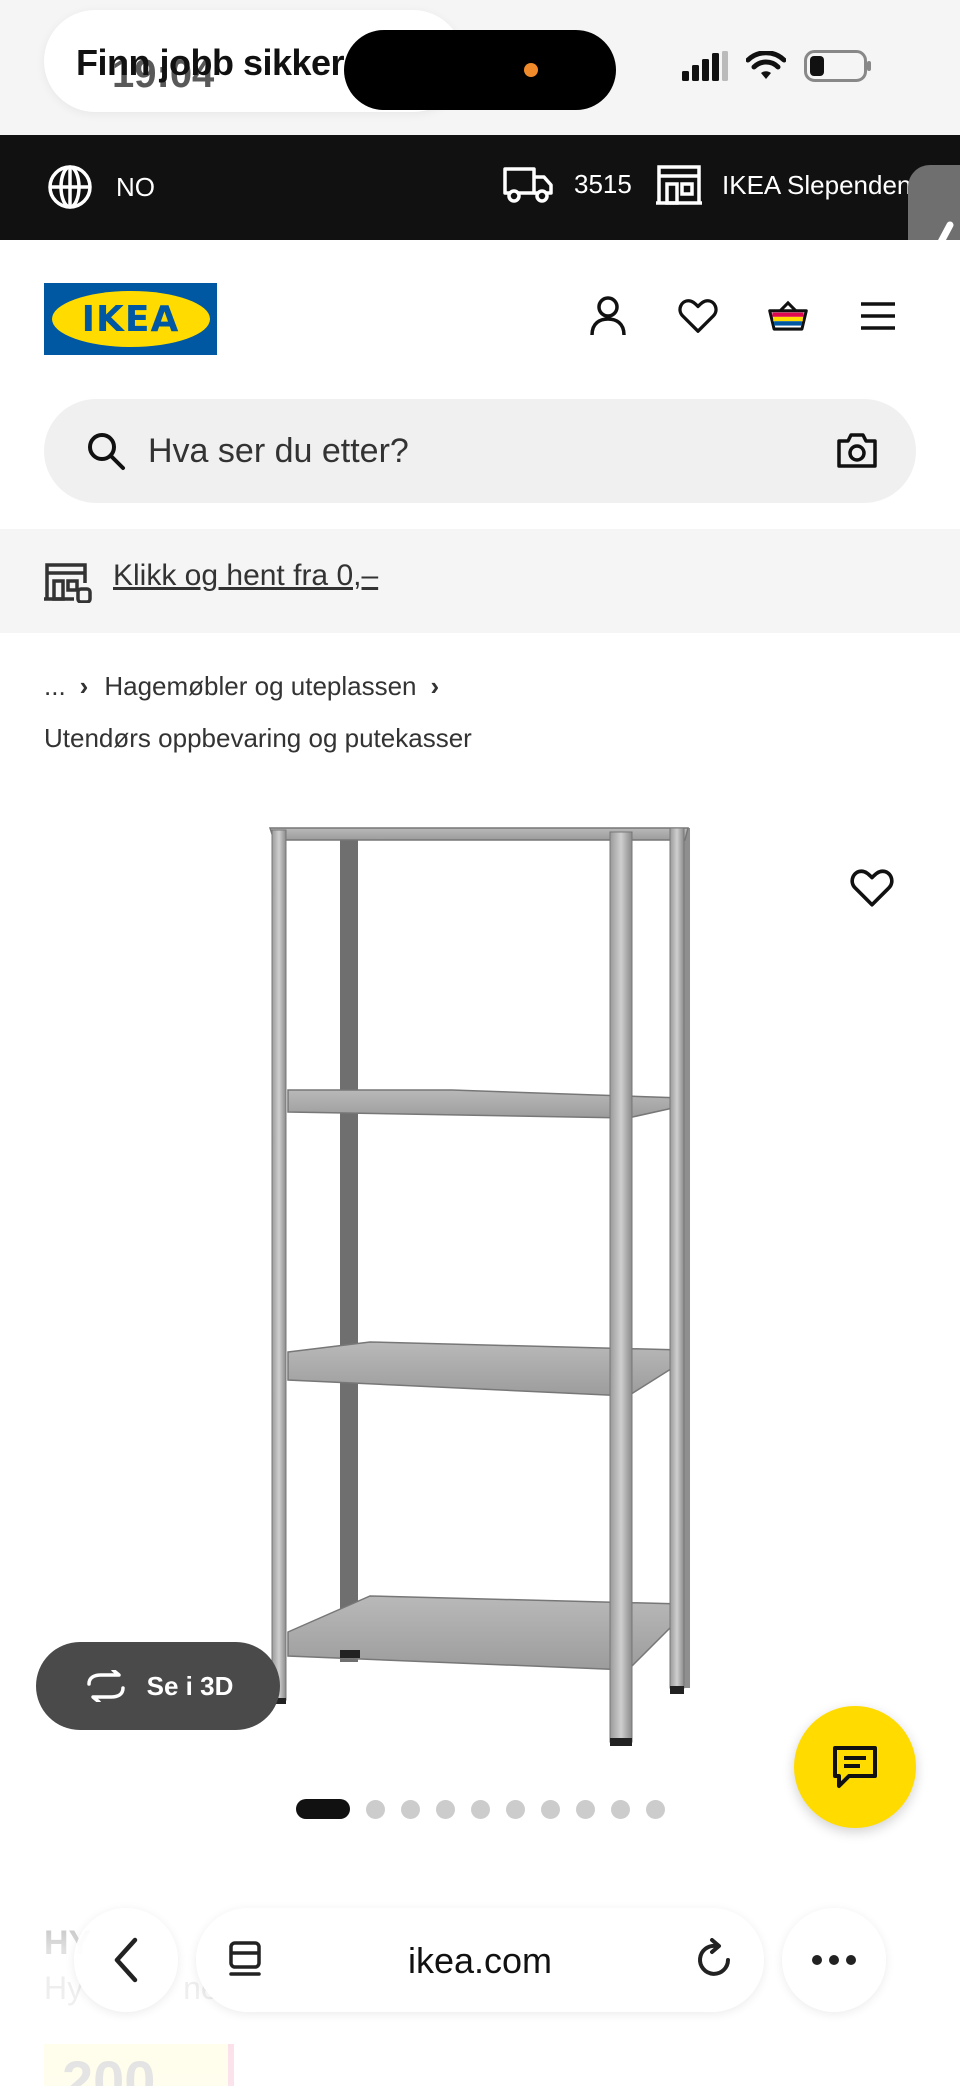  I want to click on dynamic-island, so click(480, 70).